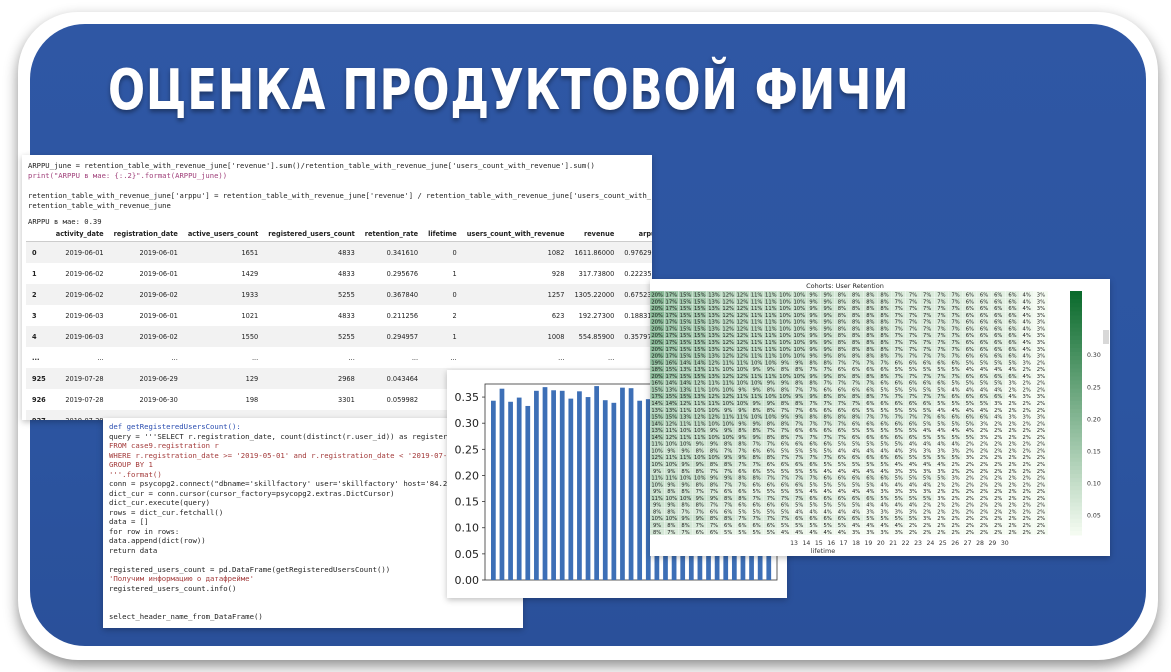  What do you see at coordinates (918, 543) in the screenshot?
I see `x-tick-label: 23` at bounding box center [918, 543].